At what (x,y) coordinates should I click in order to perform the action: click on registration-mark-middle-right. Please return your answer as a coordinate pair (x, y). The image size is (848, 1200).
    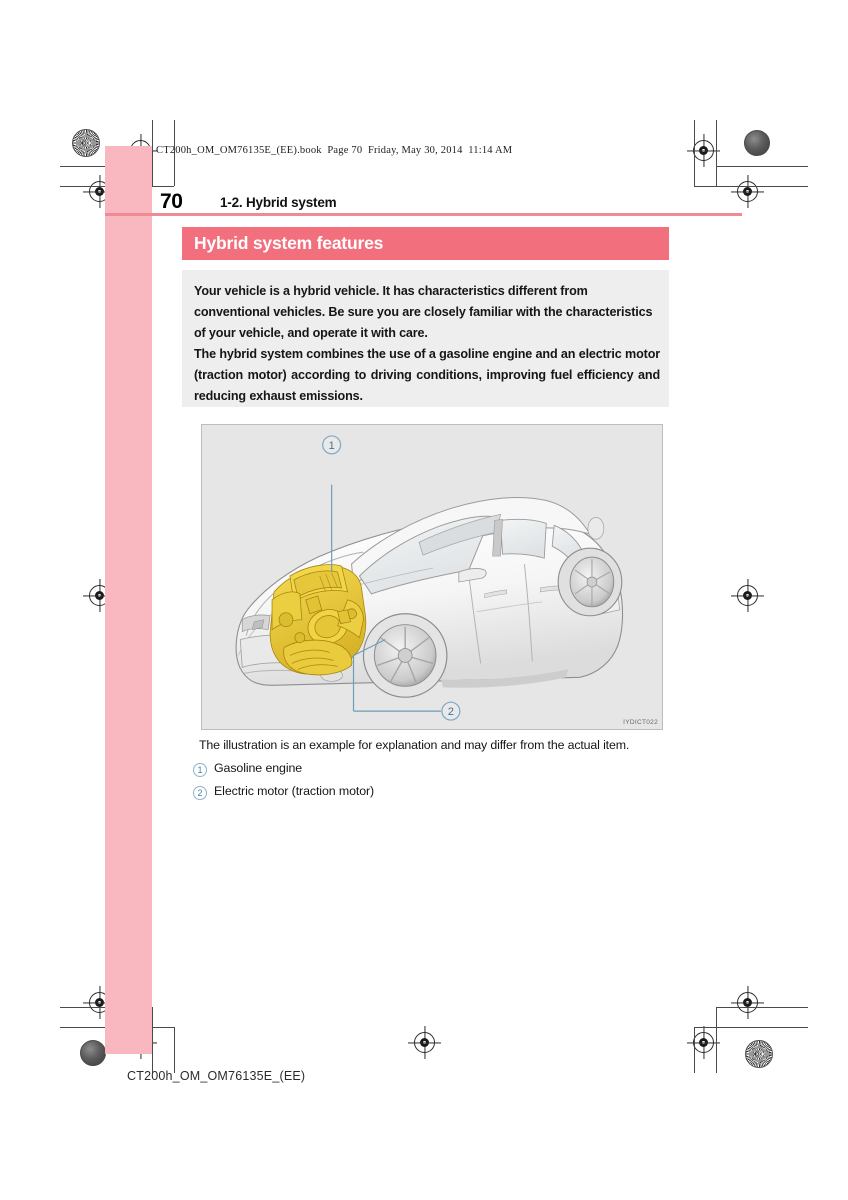
    Looking at the image, I should click on (747, 595).